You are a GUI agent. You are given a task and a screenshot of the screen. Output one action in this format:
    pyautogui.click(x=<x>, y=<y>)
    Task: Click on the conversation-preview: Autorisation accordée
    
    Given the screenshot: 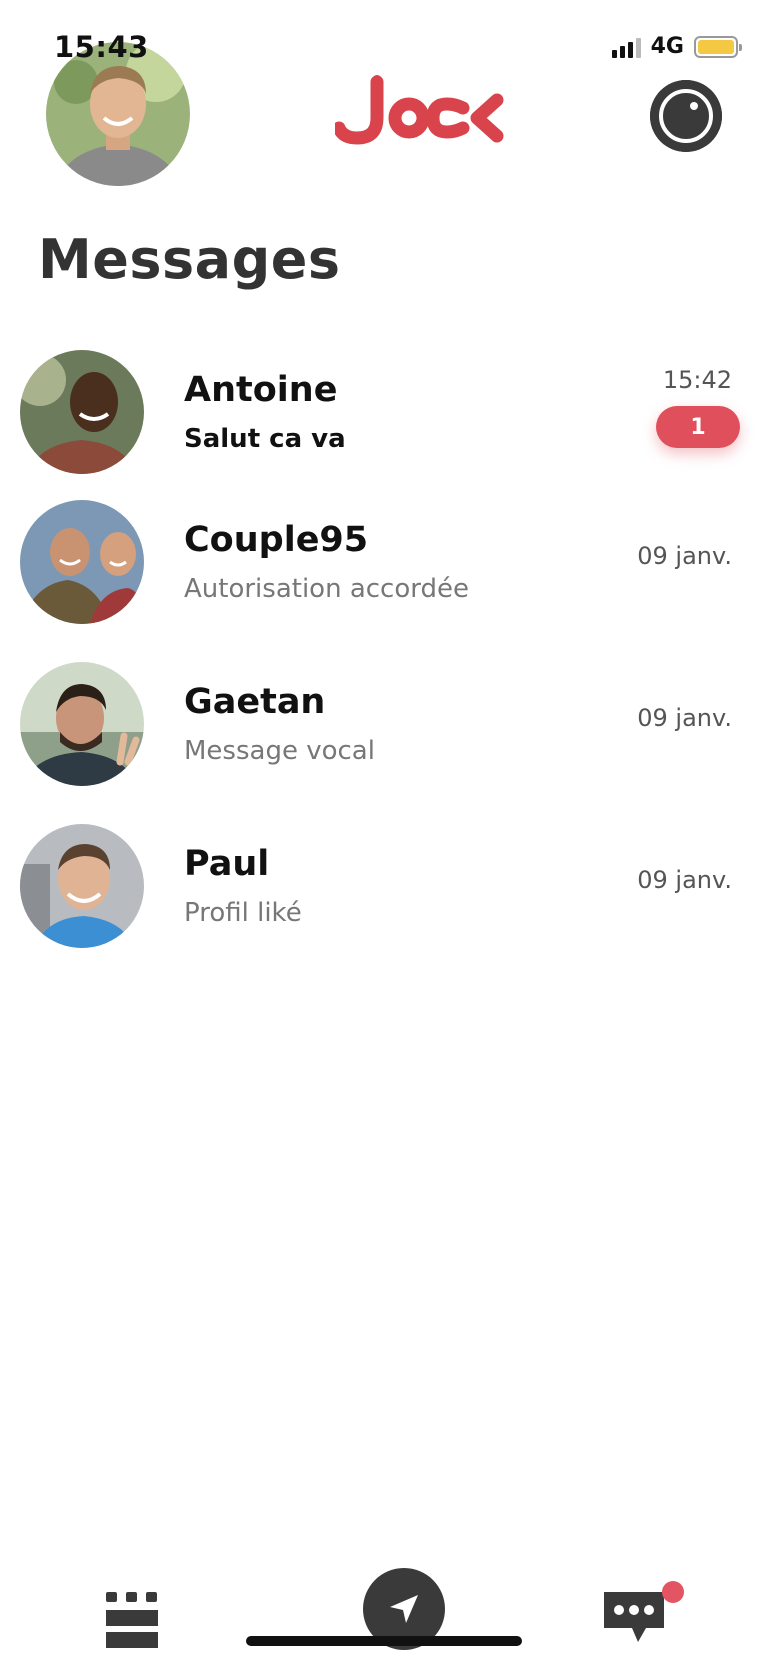 What is the action you would take?
    pyautogui.click(x=326, y=589)
    